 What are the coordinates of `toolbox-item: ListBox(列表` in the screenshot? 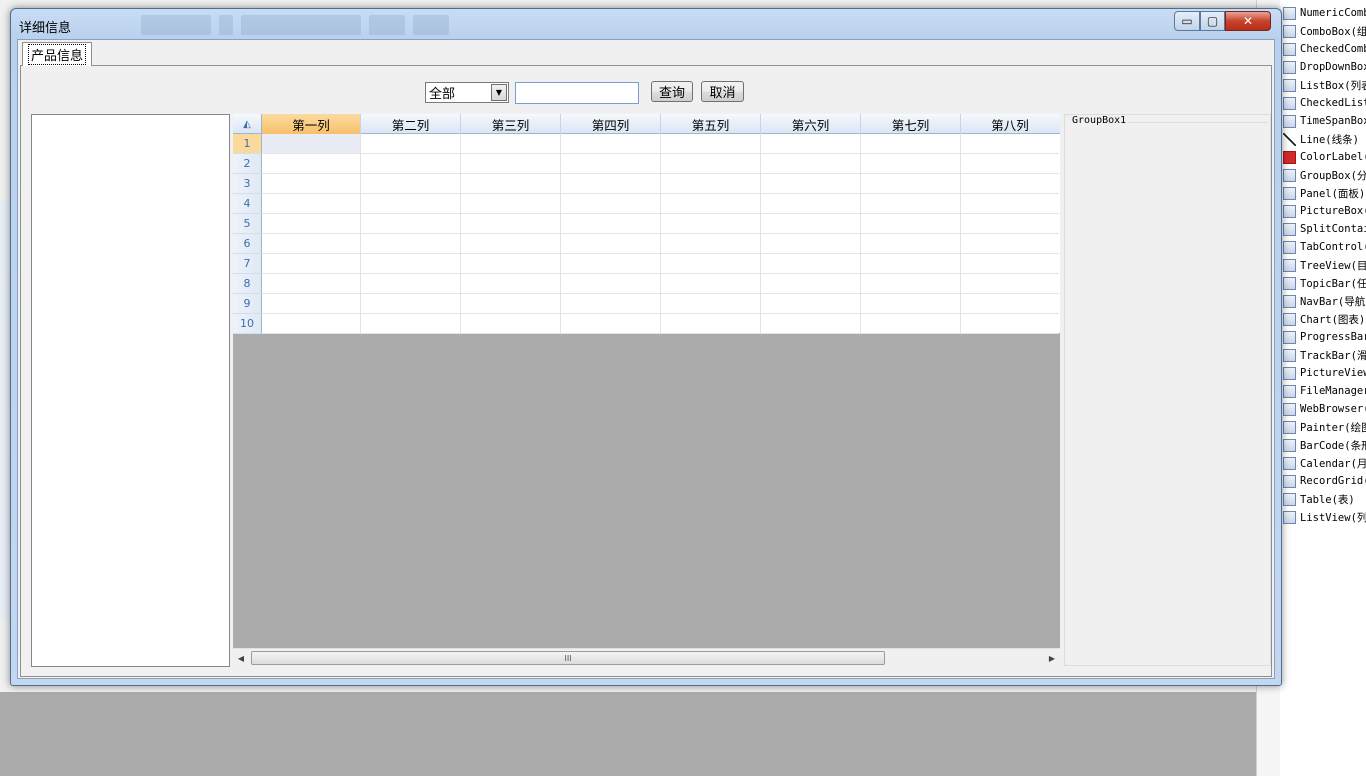 It's located at (1323, 85).